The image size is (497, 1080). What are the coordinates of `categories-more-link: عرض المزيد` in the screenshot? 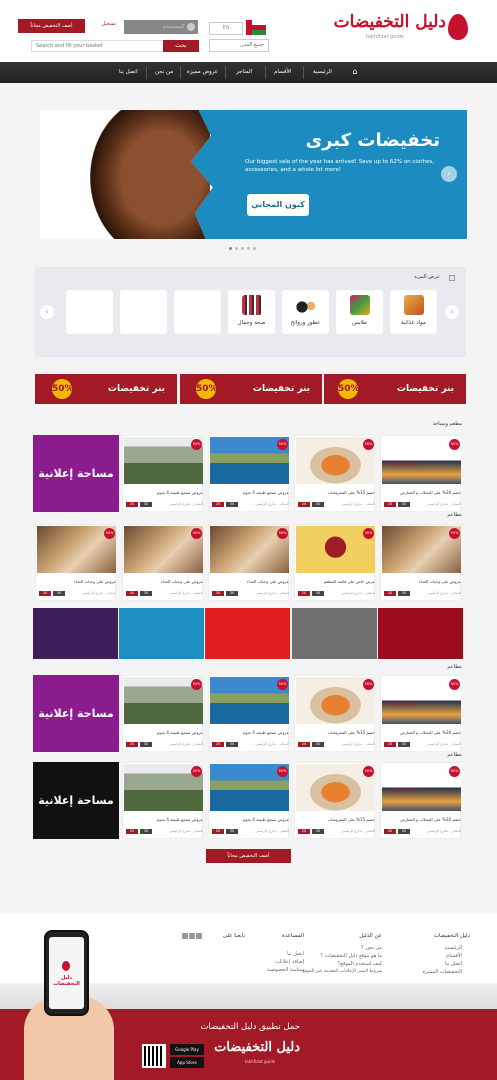 It's located at (427, 277).